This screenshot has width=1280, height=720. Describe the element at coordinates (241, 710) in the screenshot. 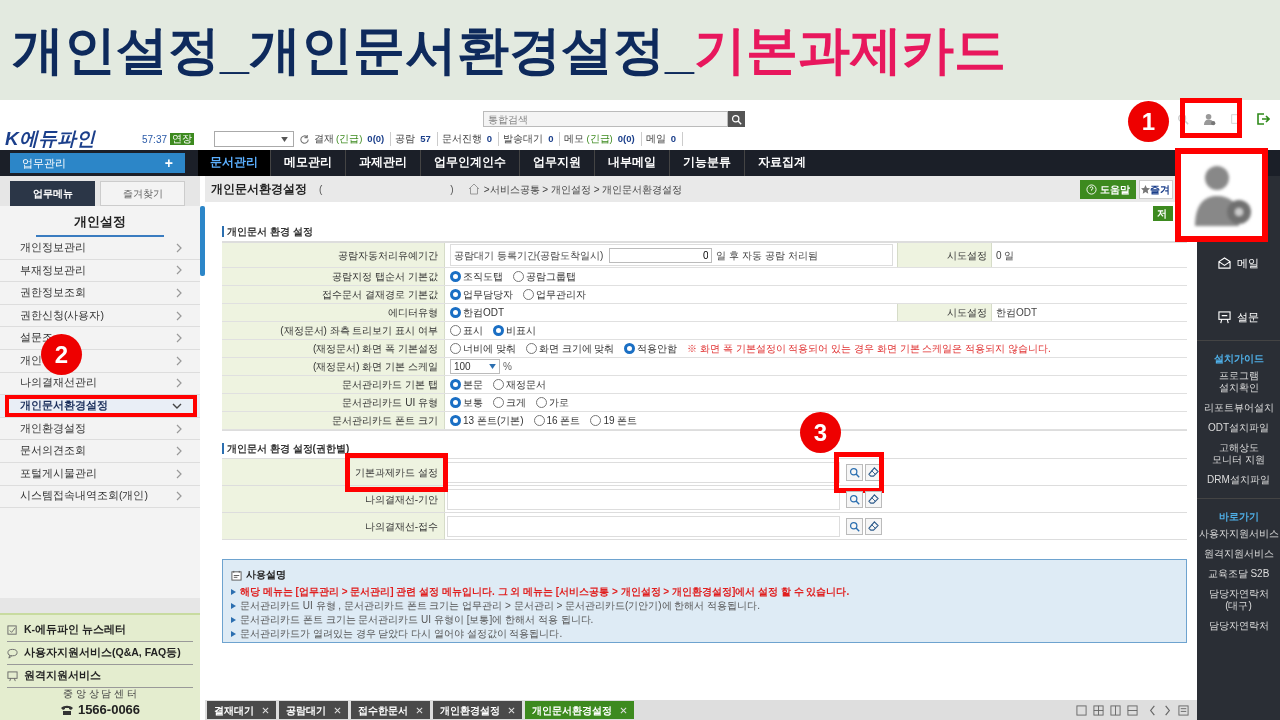

I see `open-page-tab: 결재대기` at that location.